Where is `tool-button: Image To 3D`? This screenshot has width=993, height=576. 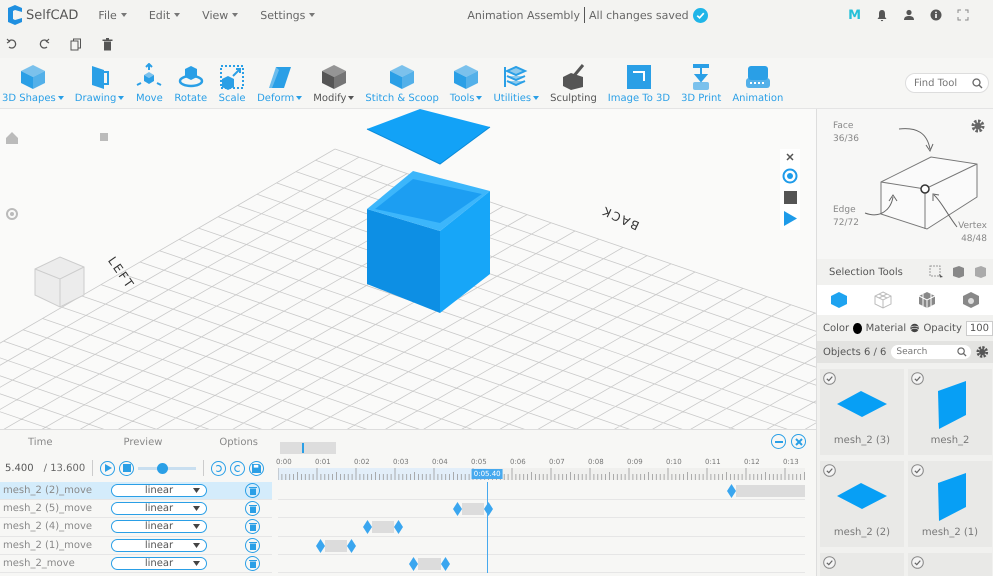 tool-button: Image To 3D is located at coordinates (639, 83).